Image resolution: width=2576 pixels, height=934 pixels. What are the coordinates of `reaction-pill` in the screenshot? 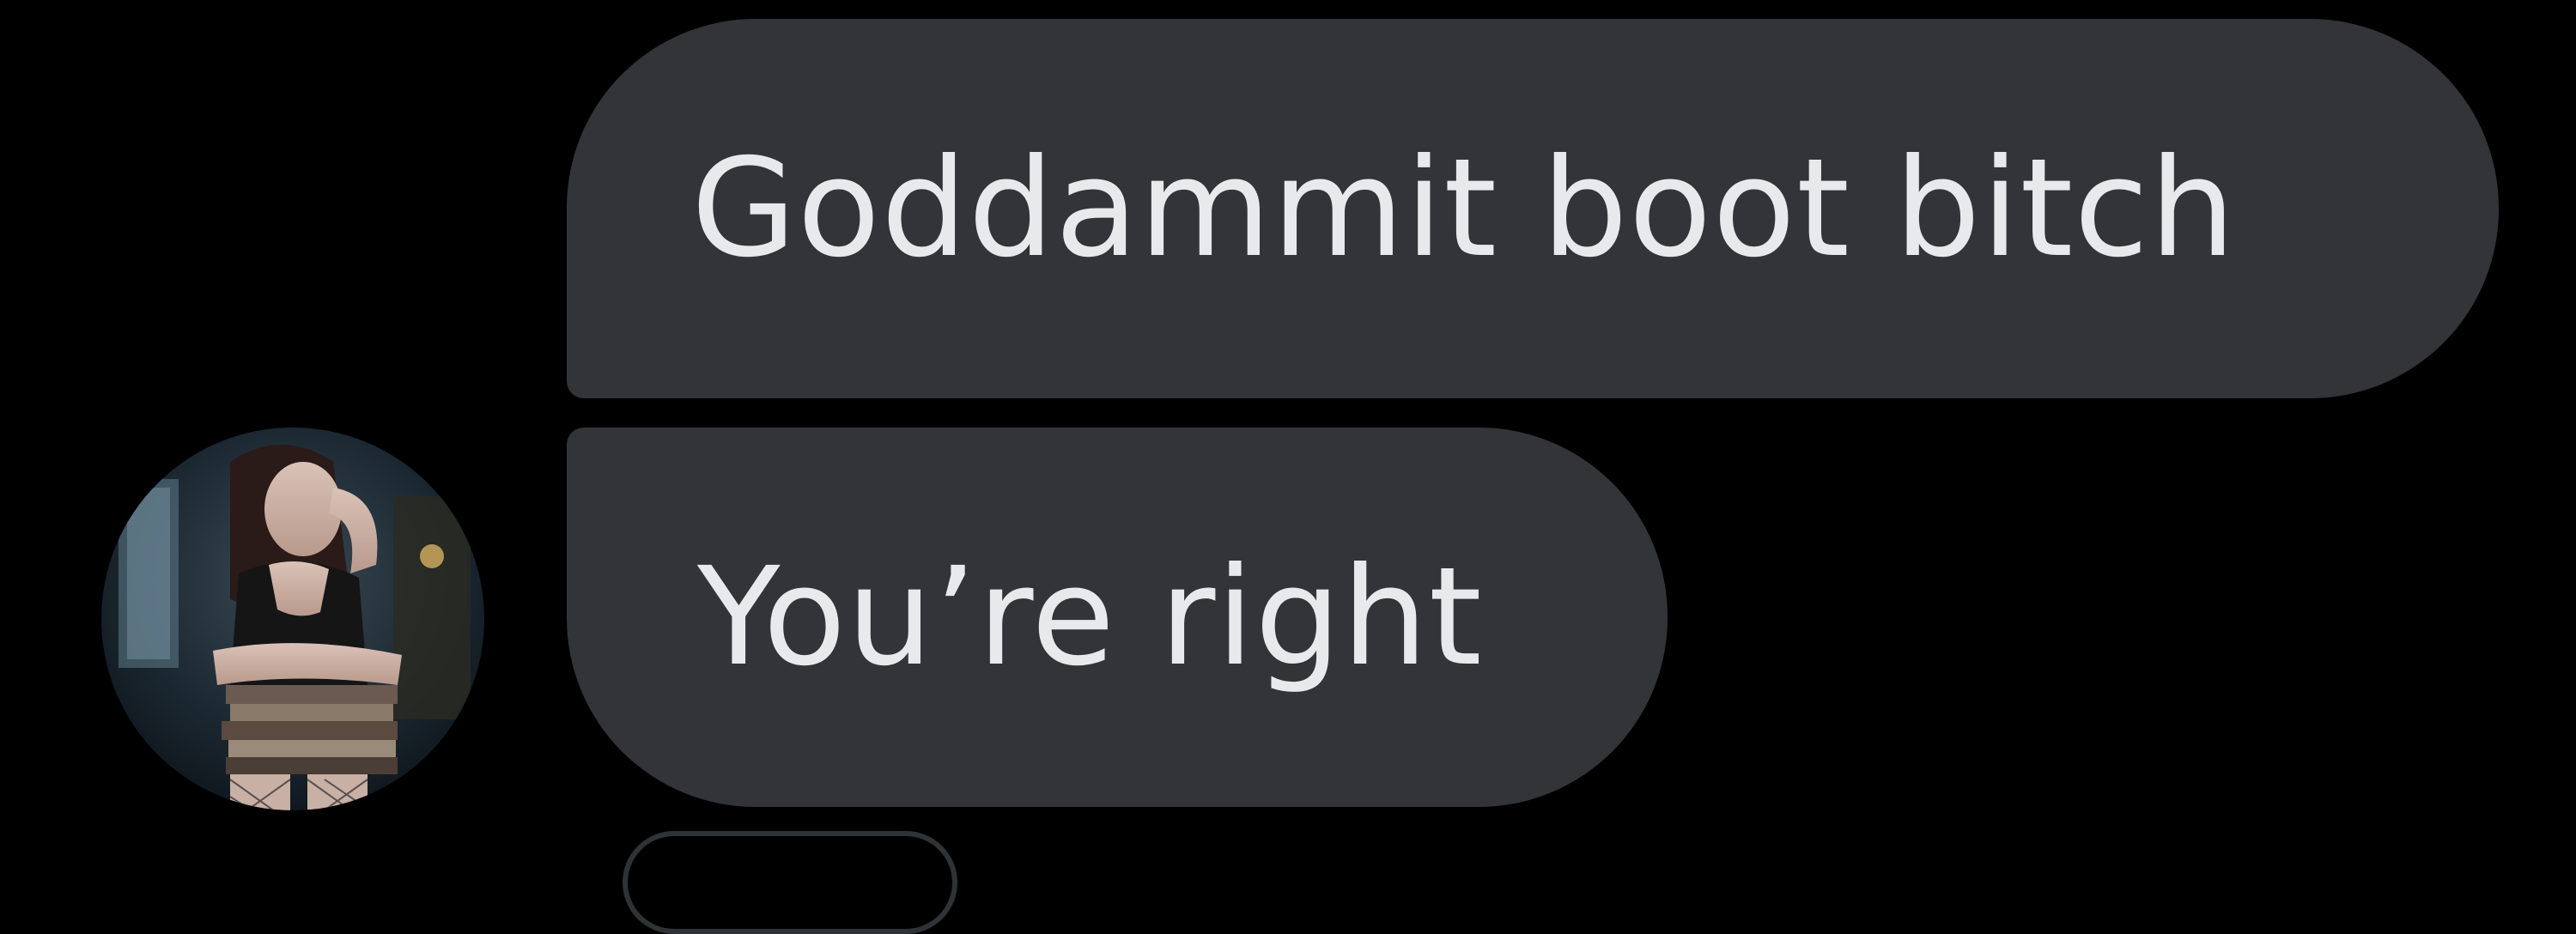 It's located at (790, 882).